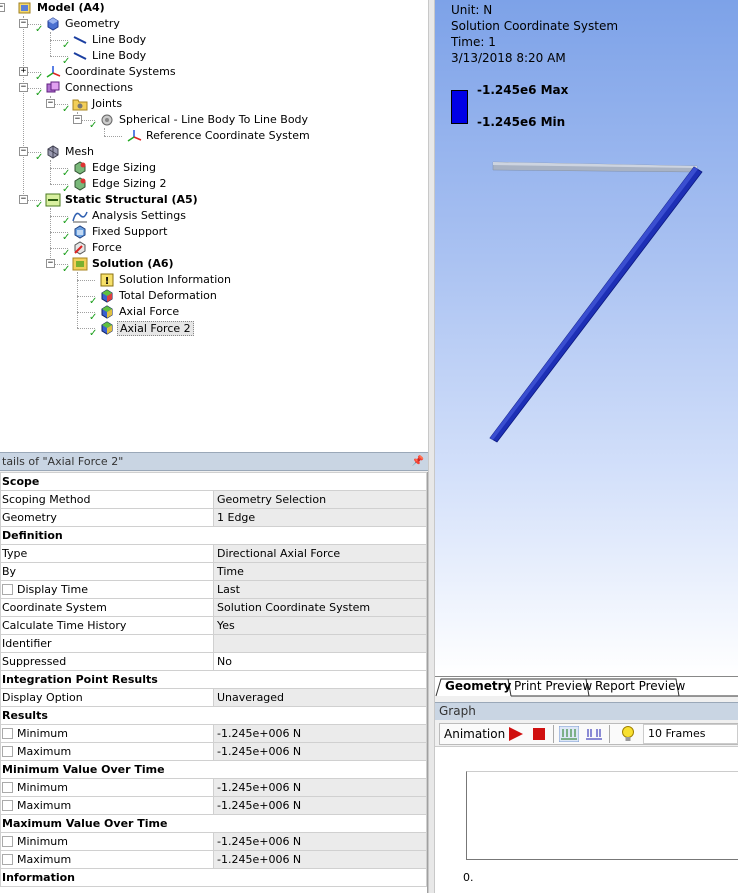 The height and width of the screenshot is (893, 738). Describe the element at coordinates (219, 136) in the screenshot. I see `tree-item-reference-coordinate-system: Reference Coordinate System` at that location.